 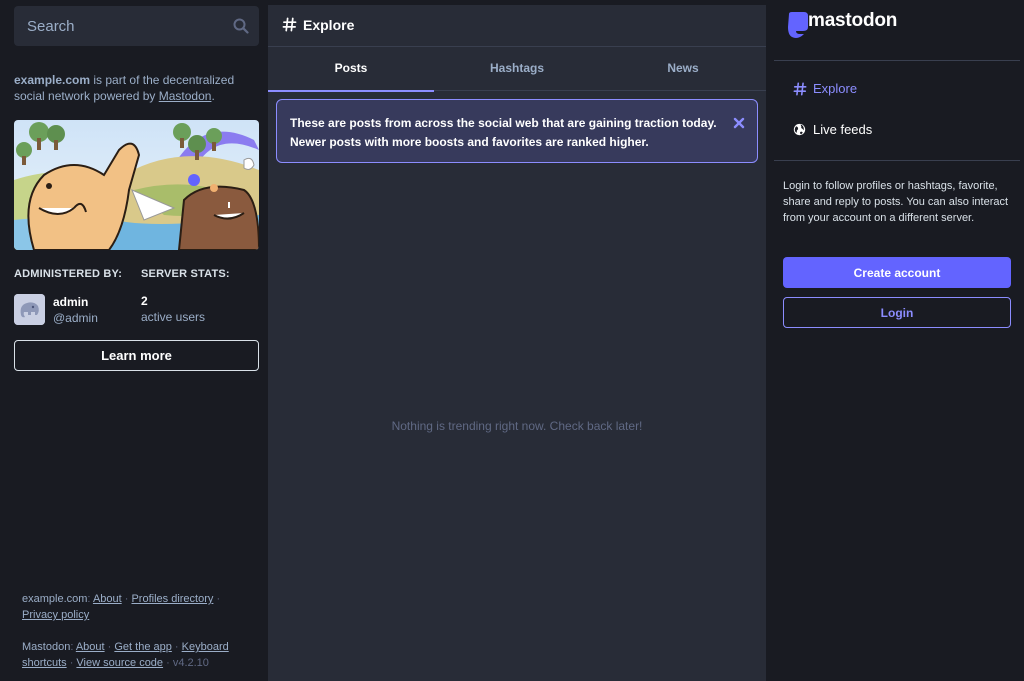 What do you see at coordinates (799, 129) in the screenshot?
I see `globe-icon` at bounding box center [799, 129].